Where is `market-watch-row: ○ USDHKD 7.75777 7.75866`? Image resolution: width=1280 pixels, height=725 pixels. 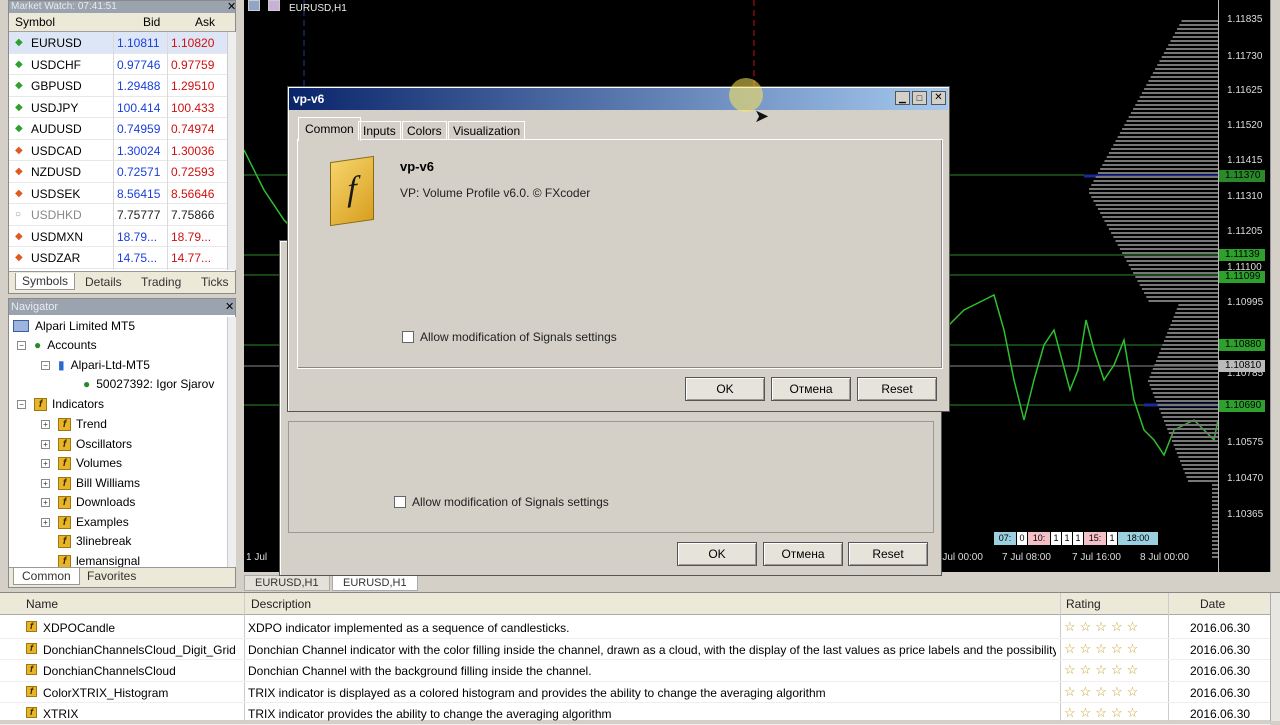 market-watch-row: ○ USDHKD 7.75777 7.75866 is located at coordinates (118, 215).